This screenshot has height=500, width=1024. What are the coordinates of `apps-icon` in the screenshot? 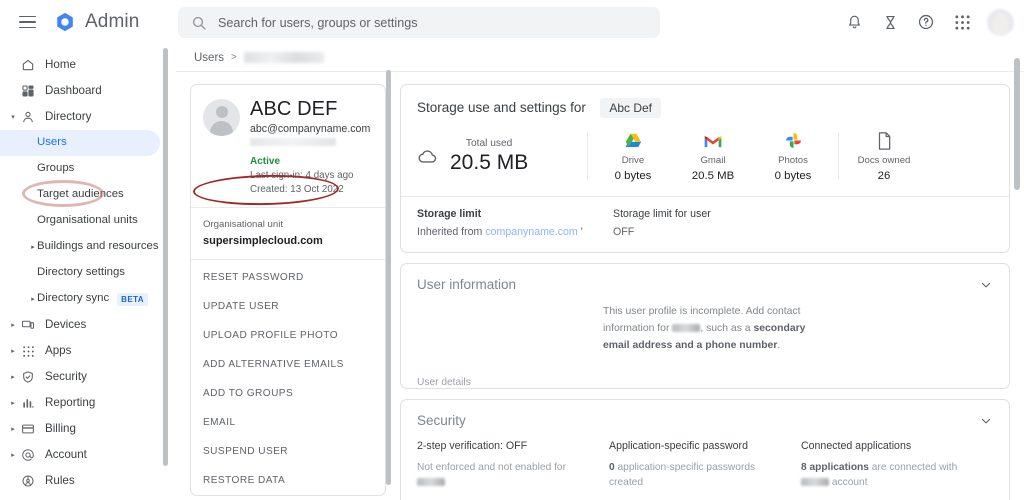 It's located at (28, 351).